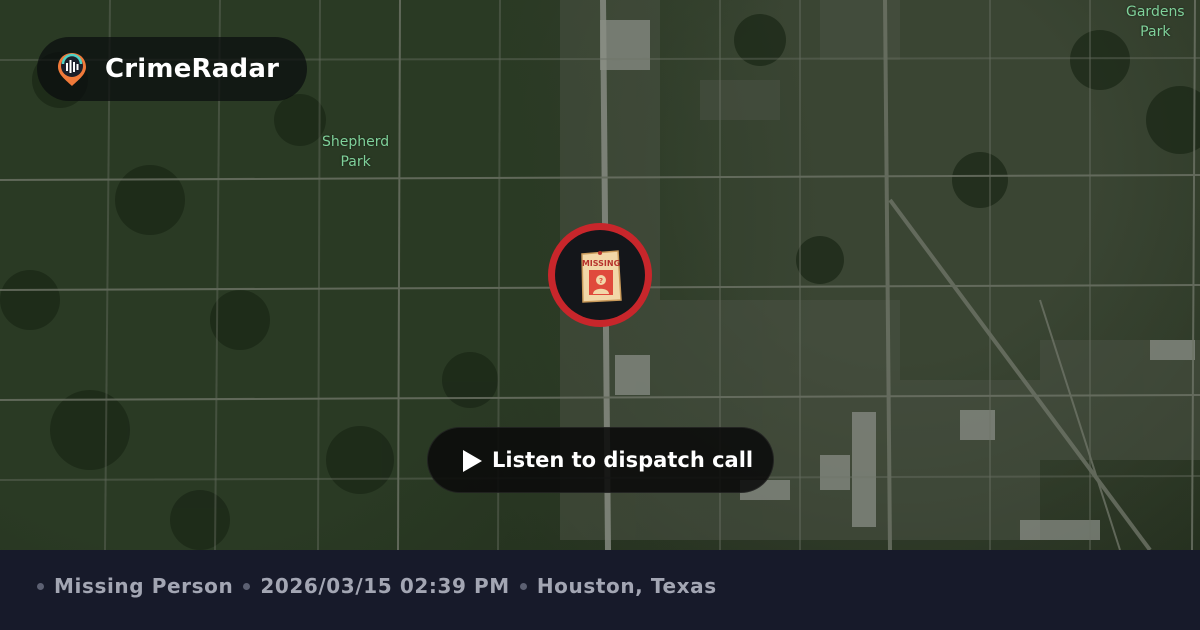 Image resolution: width=1200 pixels, height=630 pixels. I want to click on place-label-shepherd-park: Shepherd Park, so click(356, 152).